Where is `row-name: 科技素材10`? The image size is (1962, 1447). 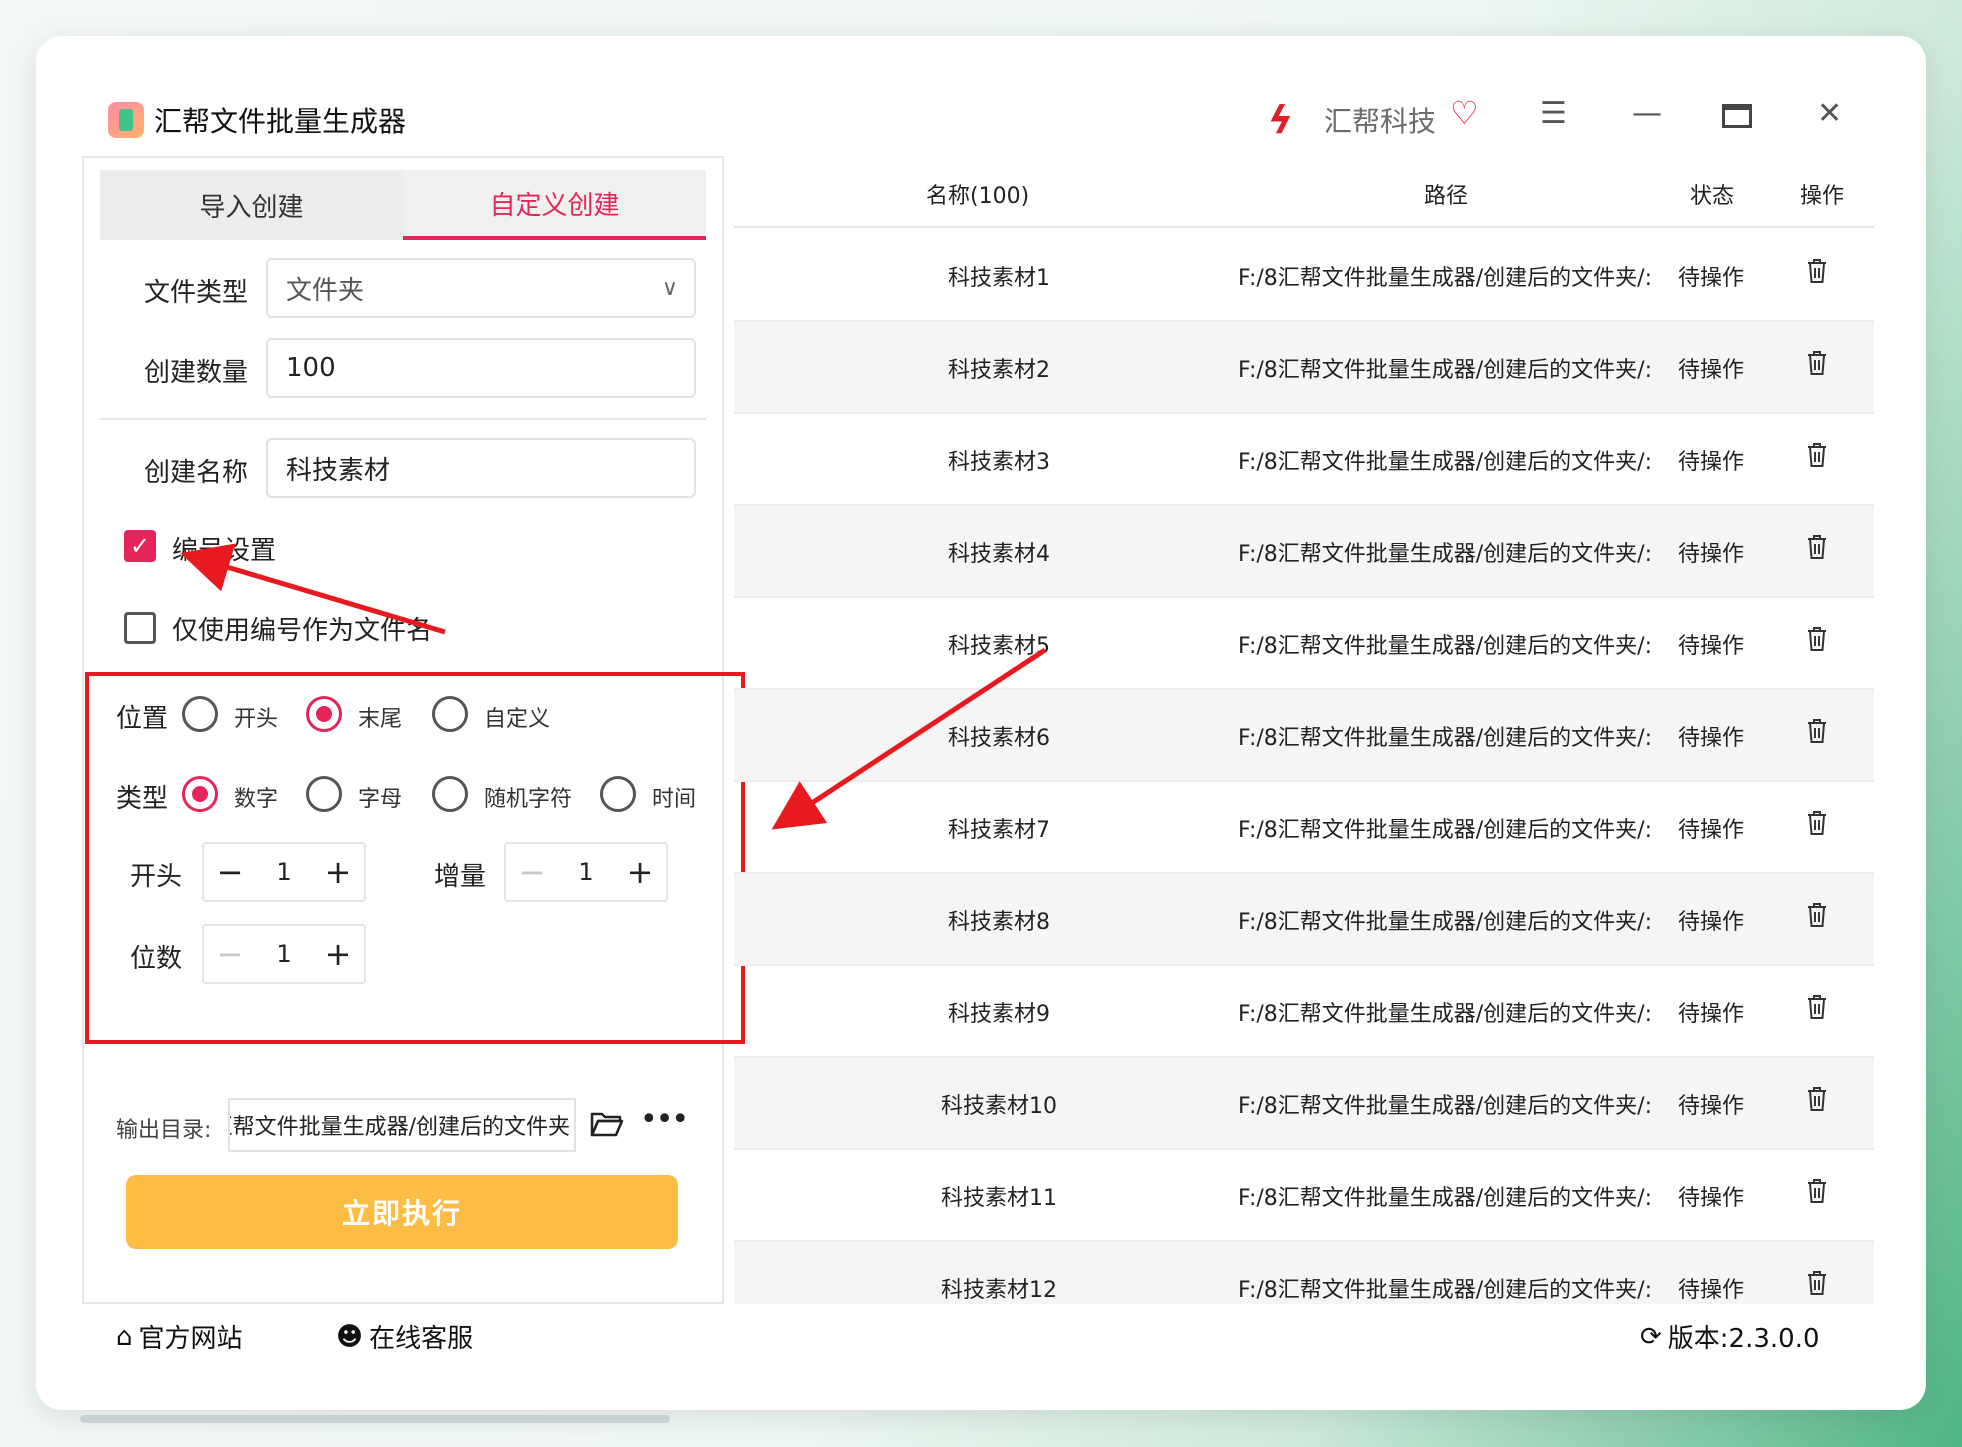 row-name: 科技素材10 is located at coordinates (999, 1106).